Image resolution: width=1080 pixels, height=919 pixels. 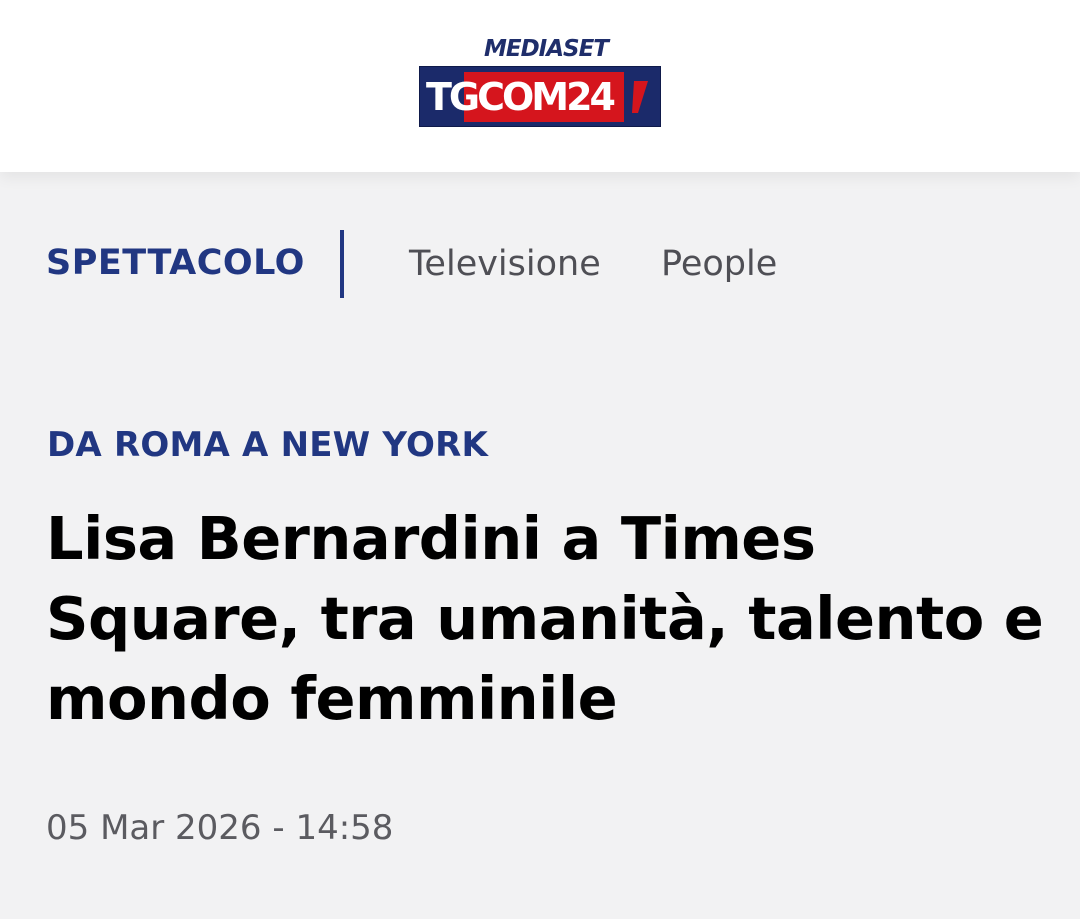 I want to click on article-kicker: DA ROMA A NEW YORK, so click(x=267, y=445).